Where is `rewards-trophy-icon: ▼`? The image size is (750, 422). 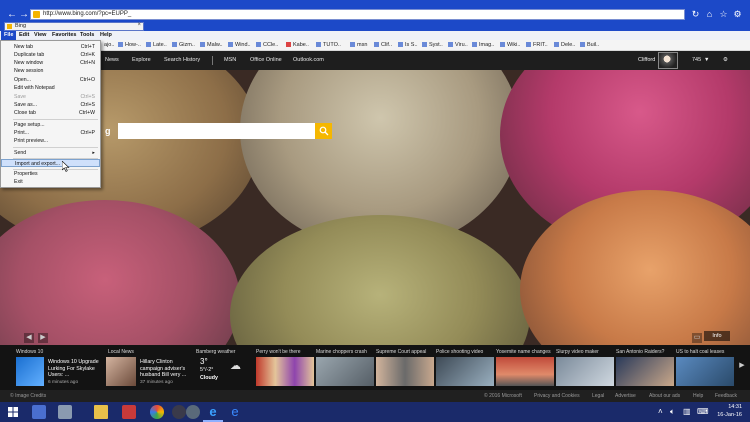
rewards-trophy-icon: ▼ is located at coordinates (706, 60).